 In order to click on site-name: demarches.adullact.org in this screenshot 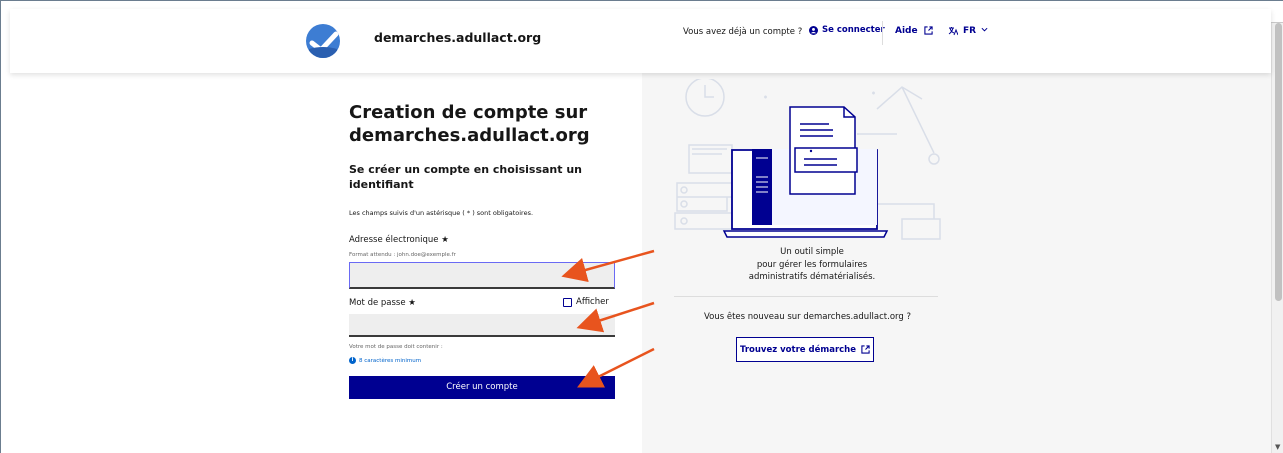, I will do `click(457, 37)`.